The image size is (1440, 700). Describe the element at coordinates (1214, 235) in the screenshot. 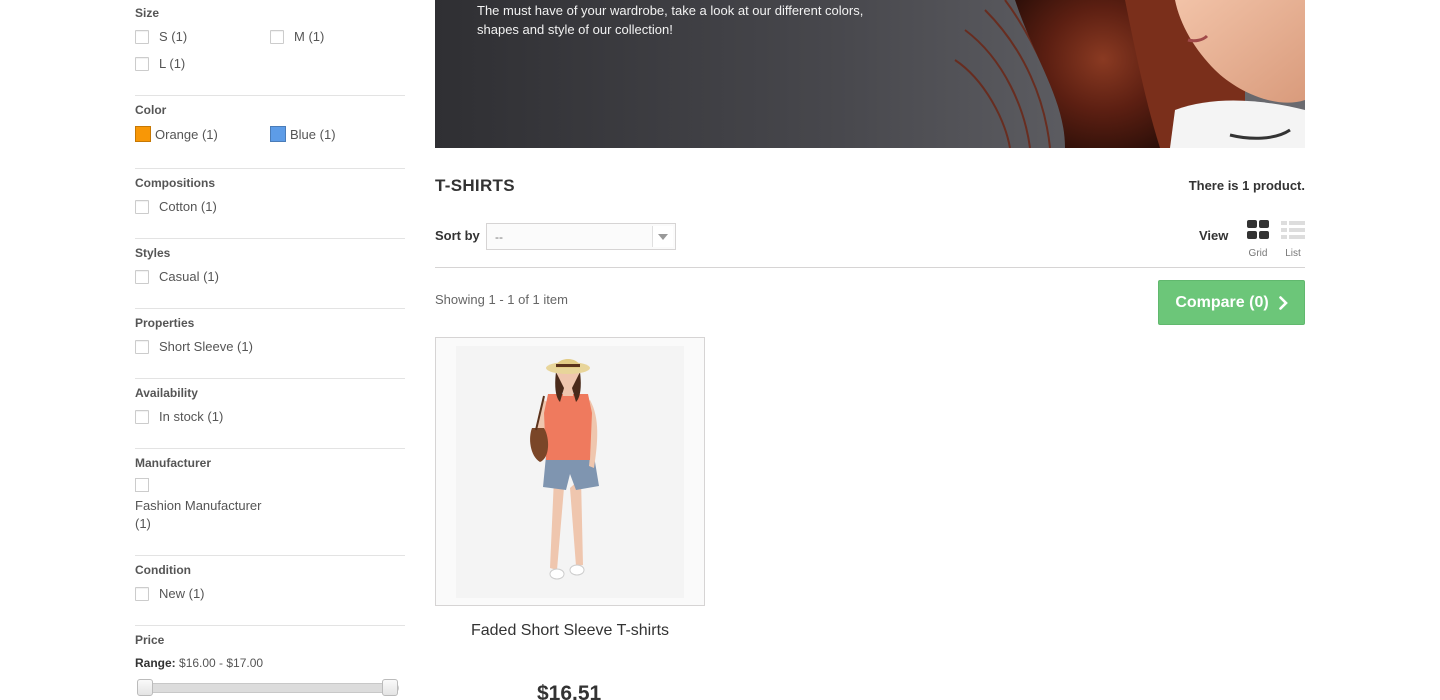

I see `view-label: View` at that location.